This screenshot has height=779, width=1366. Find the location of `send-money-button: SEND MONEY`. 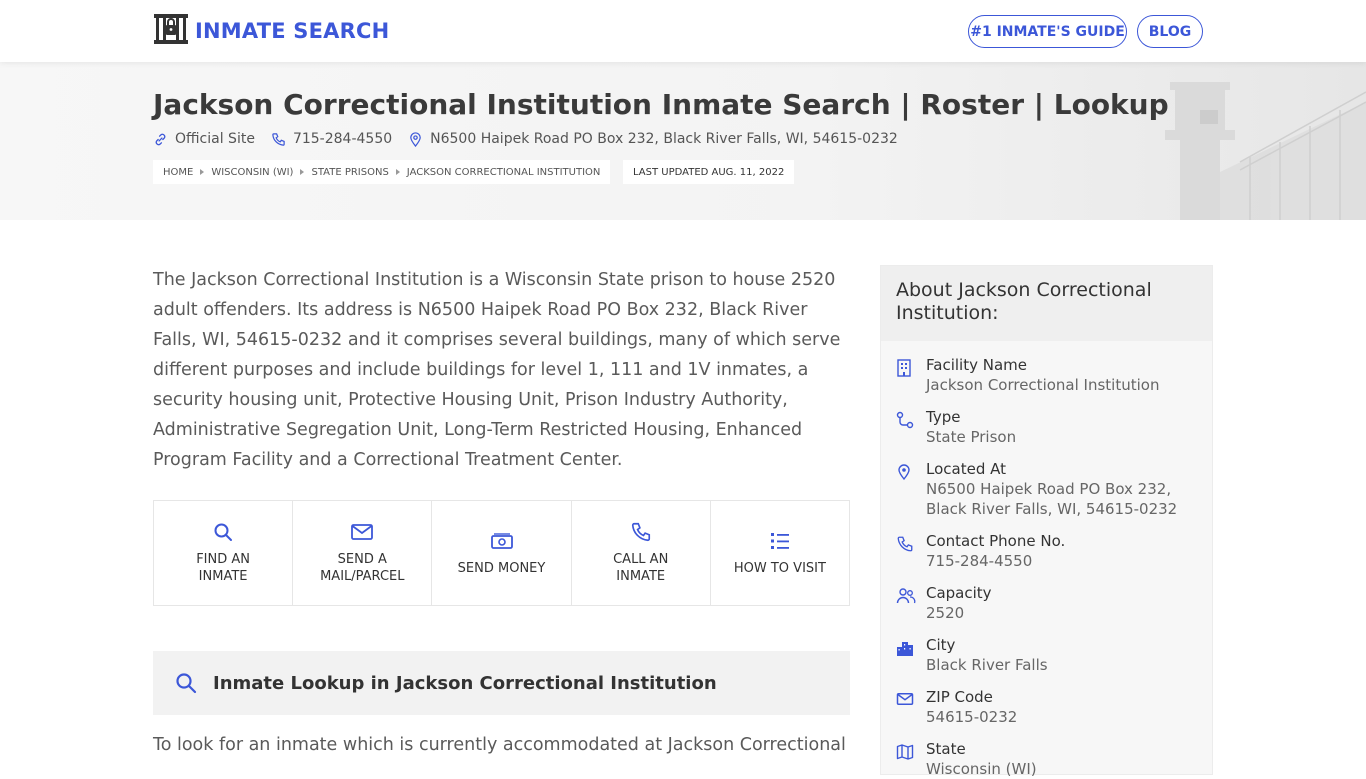

send-money-button: SEND MONEY is located at coordinates (502, 553).